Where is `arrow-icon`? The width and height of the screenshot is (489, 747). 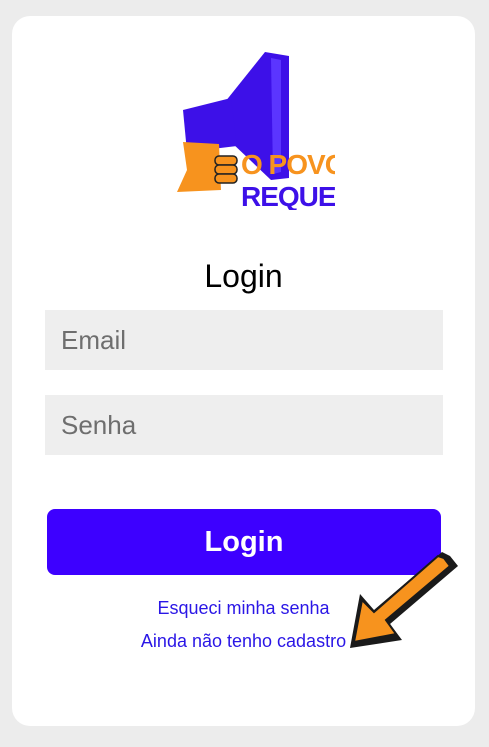 arrow-icon is located at coordinates (402, 599).